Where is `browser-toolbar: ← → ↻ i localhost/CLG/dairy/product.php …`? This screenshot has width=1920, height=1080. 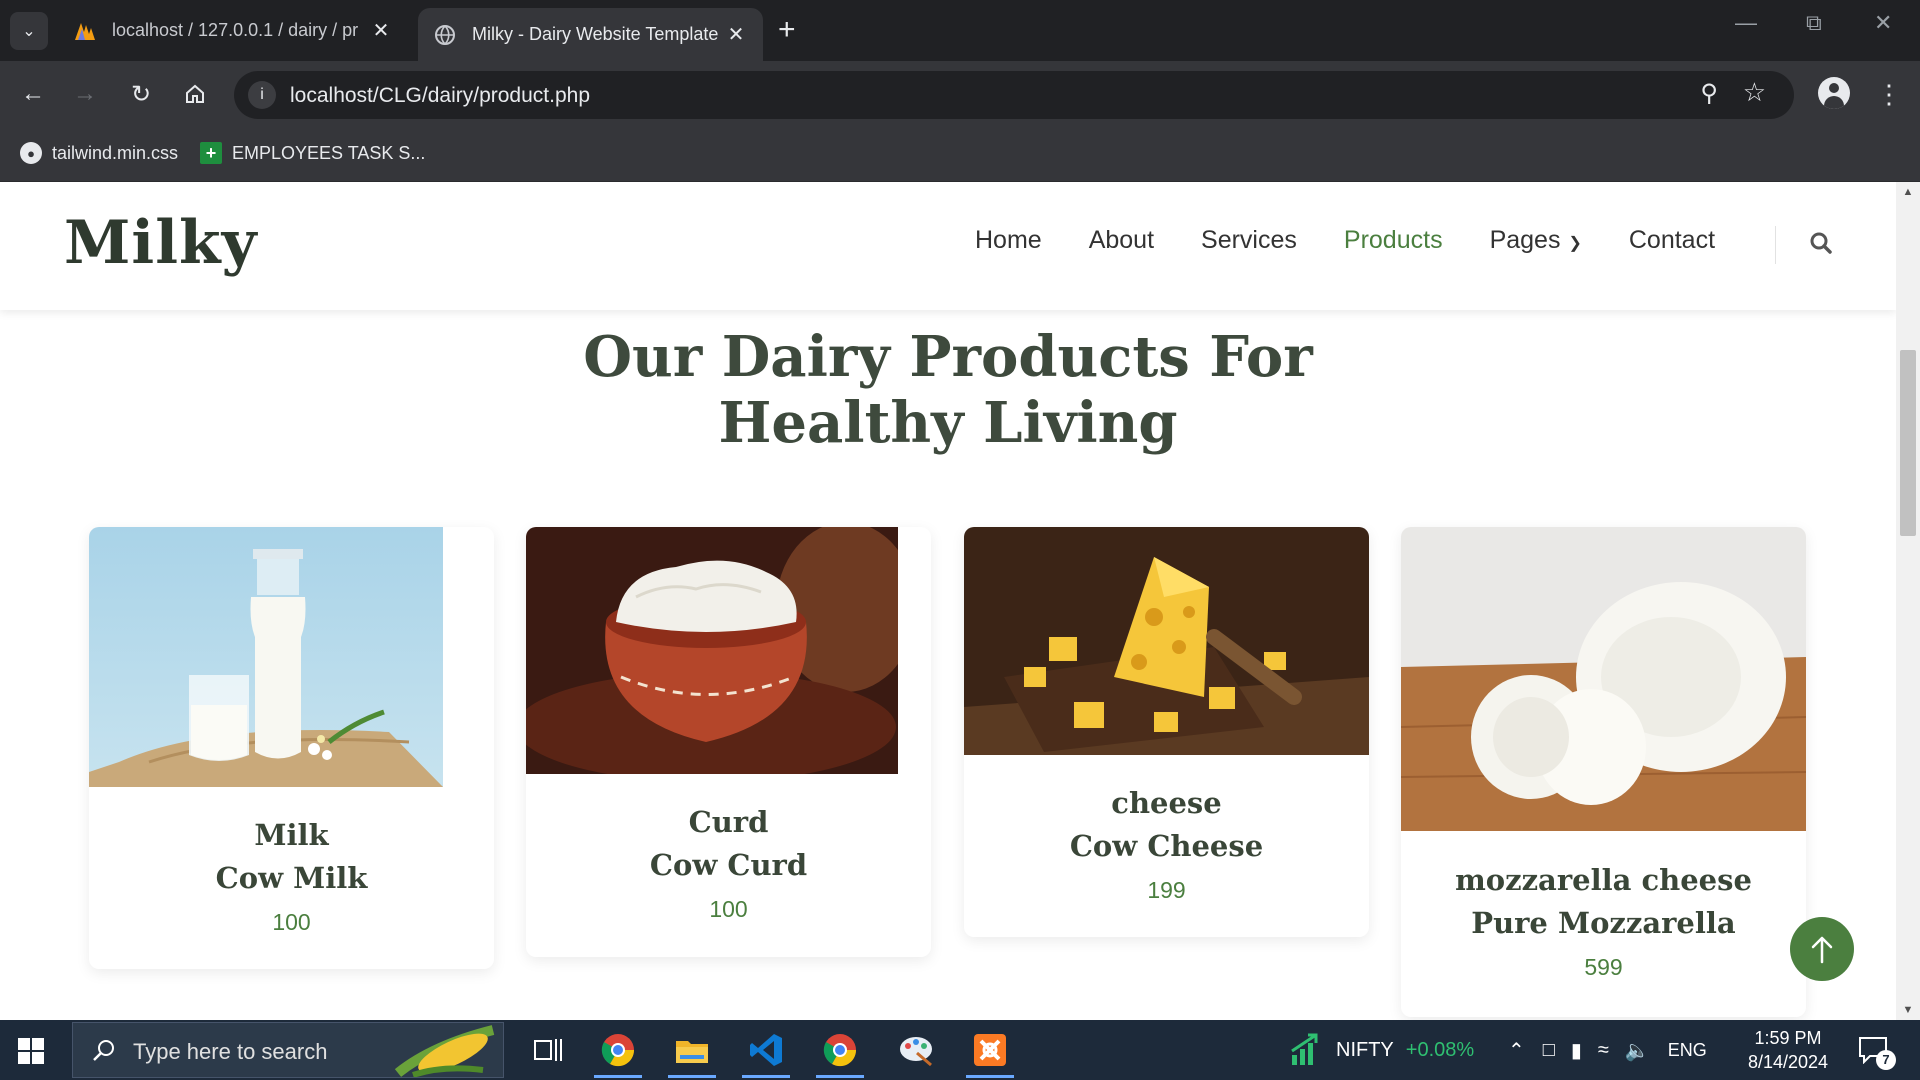 browser-toolbar: ← → ↻ i localhost/CLG/dairy/product.php … is located at coordinates (960, 94).